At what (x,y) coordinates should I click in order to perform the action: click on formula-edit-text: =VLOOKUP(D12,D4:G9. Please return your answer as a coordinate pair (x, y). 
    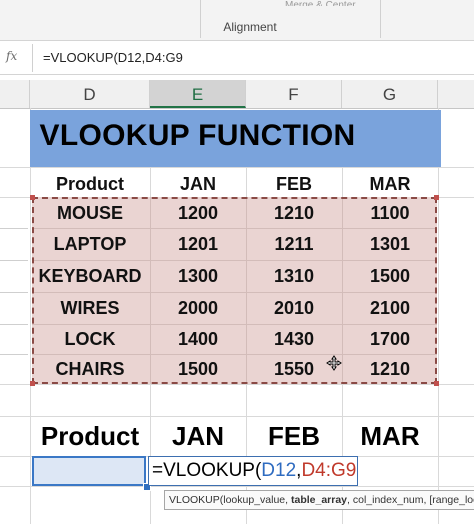
    Looking at the image, I should click on (254, 471).